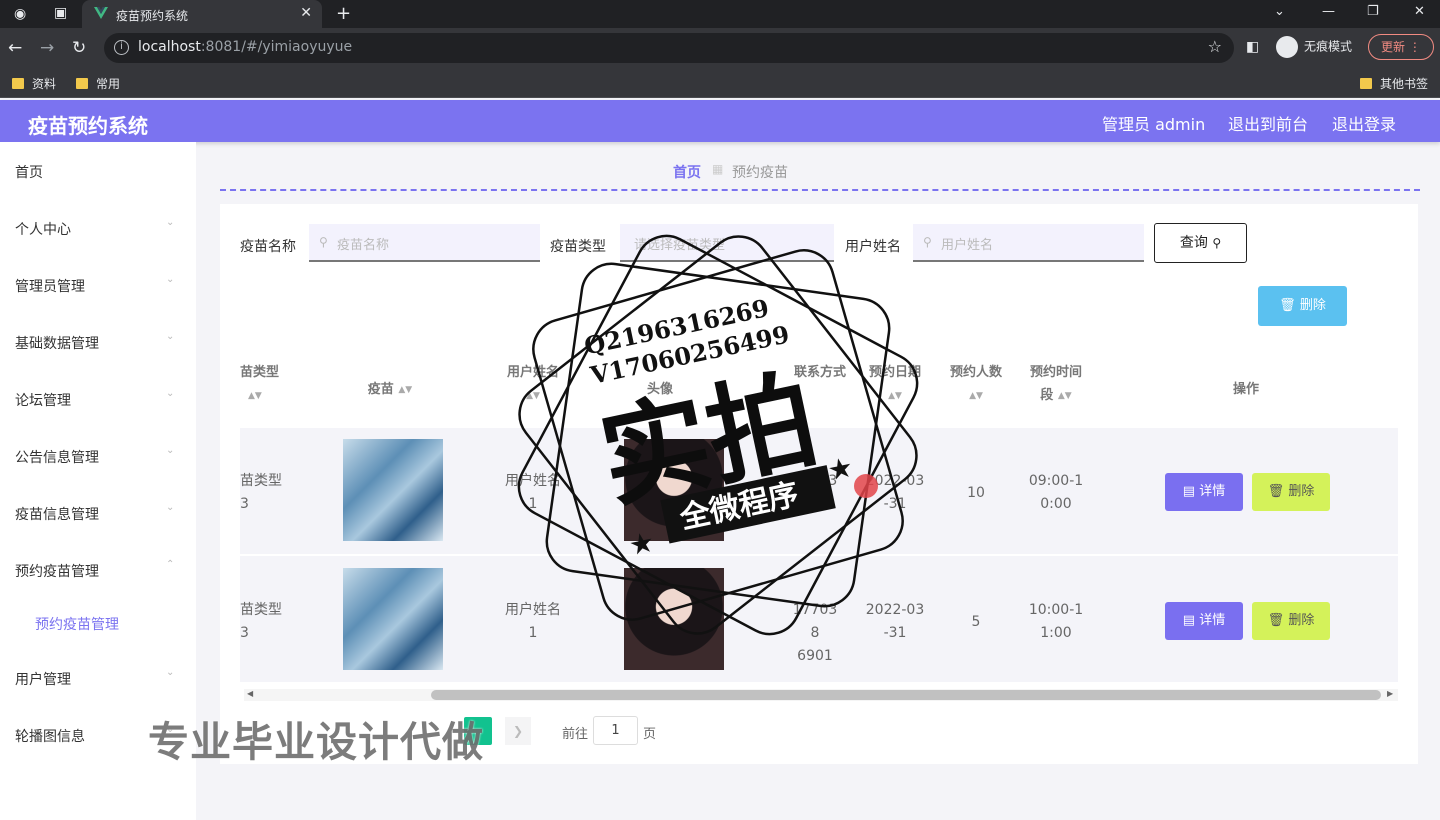  Describe the element at coordinates (98, 622) in the screenshot. I see `sidebar-subitem-appointments: 预约疫苗管理` at that location.